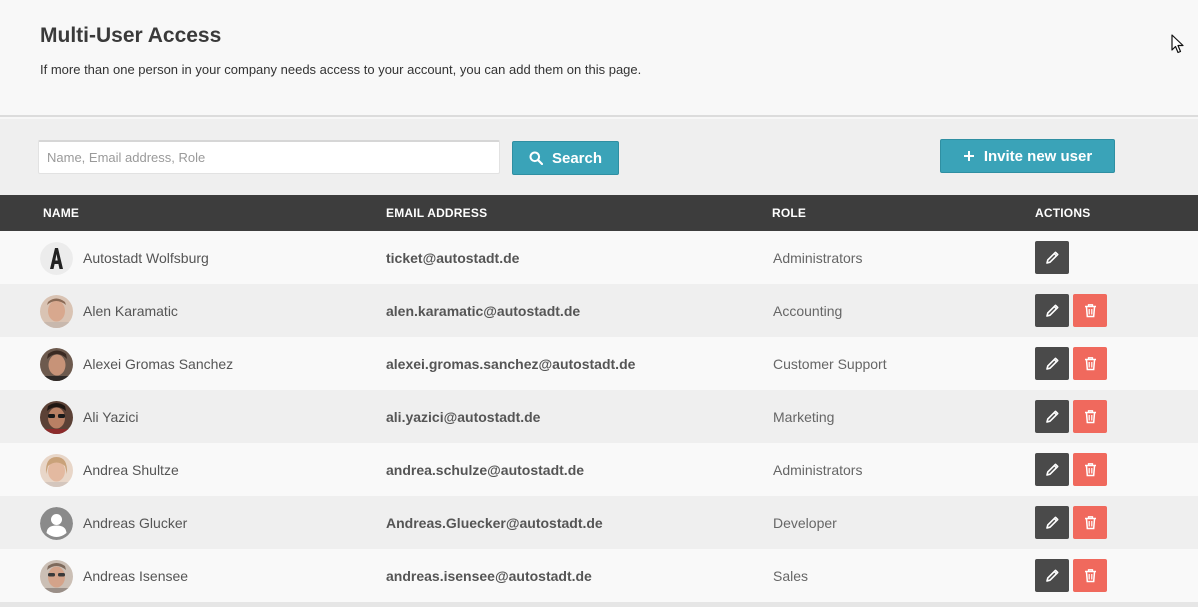 This screenshot has height=607, width=1198. What do you see at coordinates (61, 213) in the screenshot?
I see `column-header-name: NAME` at bounding box center [61, 213].